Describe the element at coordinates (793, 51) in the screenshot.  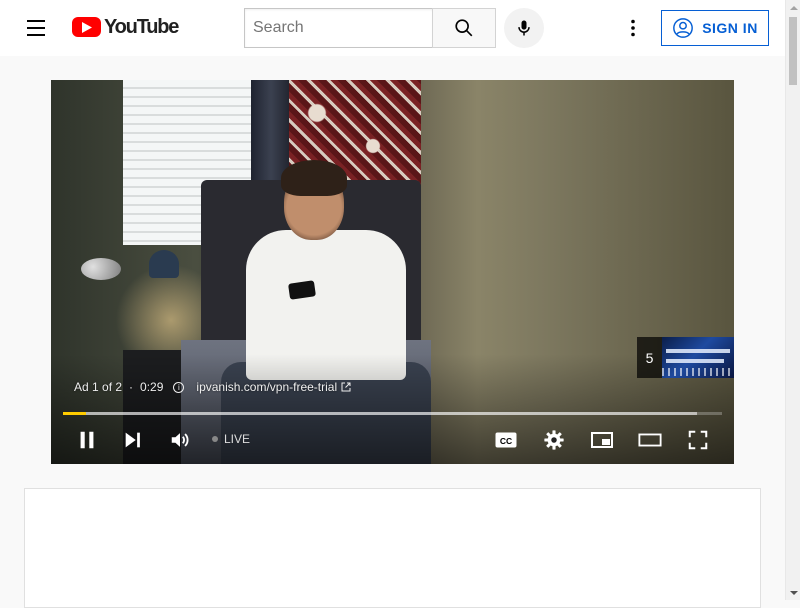
I see `scrollbar-thumb` at that location.